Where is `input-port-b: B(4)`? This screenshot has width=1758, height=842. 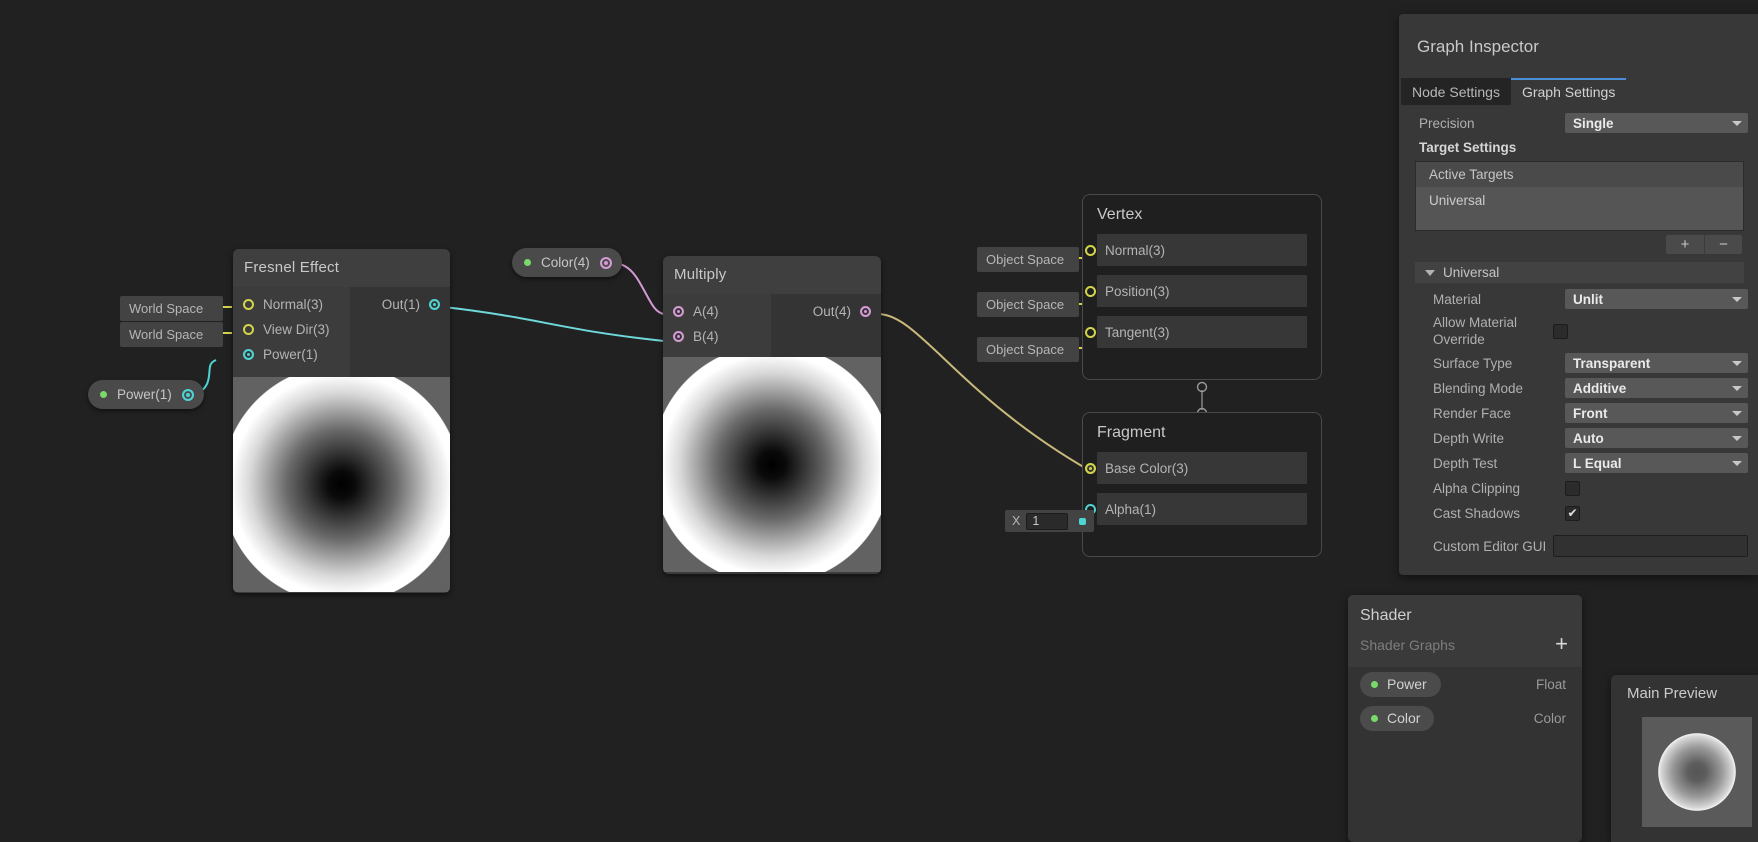
input-port-b: B(4) is located at coordinates (717, 336).